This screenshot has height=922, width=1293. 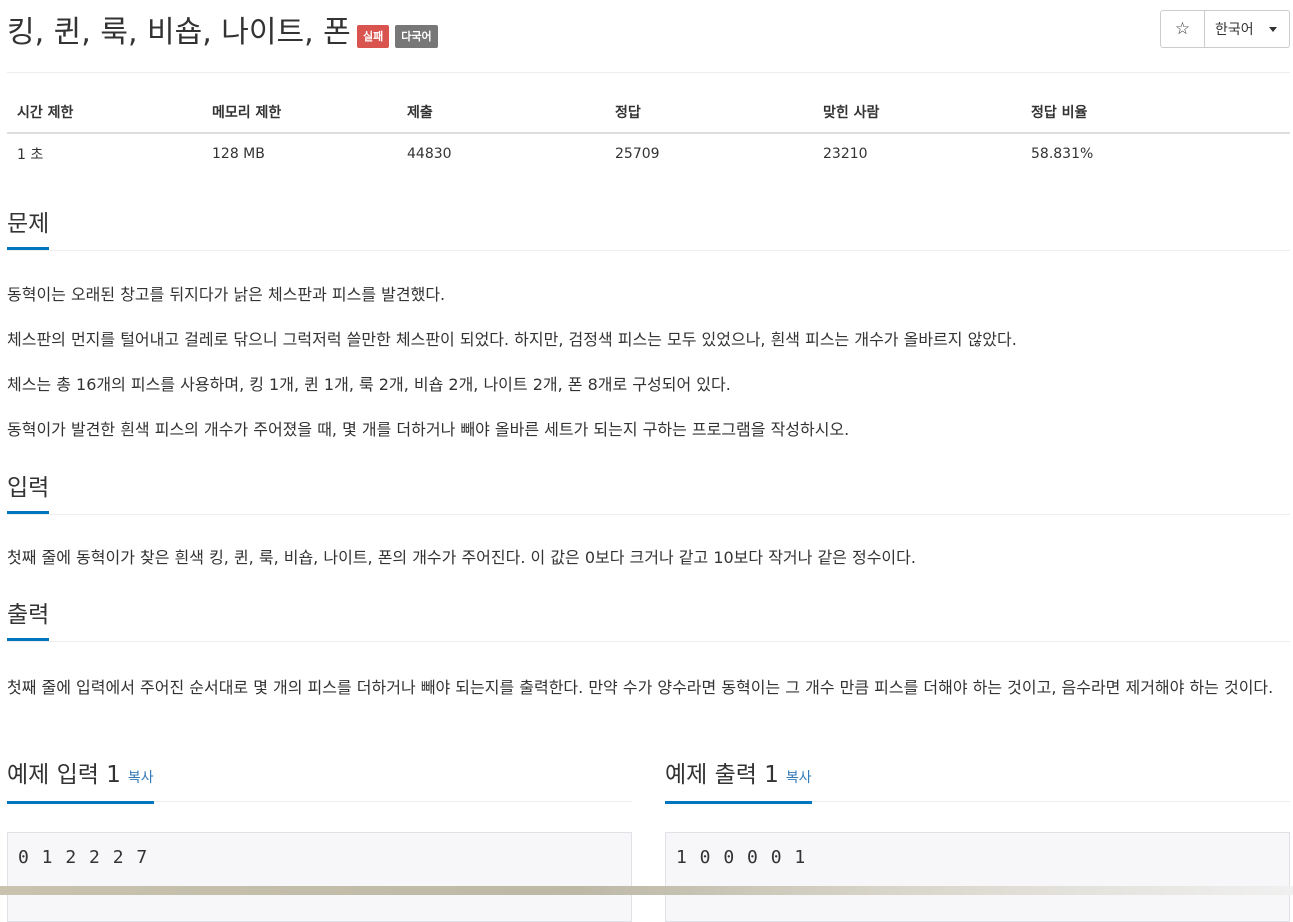 What do you see at coordinates (226, 294) in the screenshot?
I see `problem-paragraph: 동혁이는 오래된 창고를 뒤지다가 낡은 체스판과 피스를 발견했다.` at bounding box center [226, 294].